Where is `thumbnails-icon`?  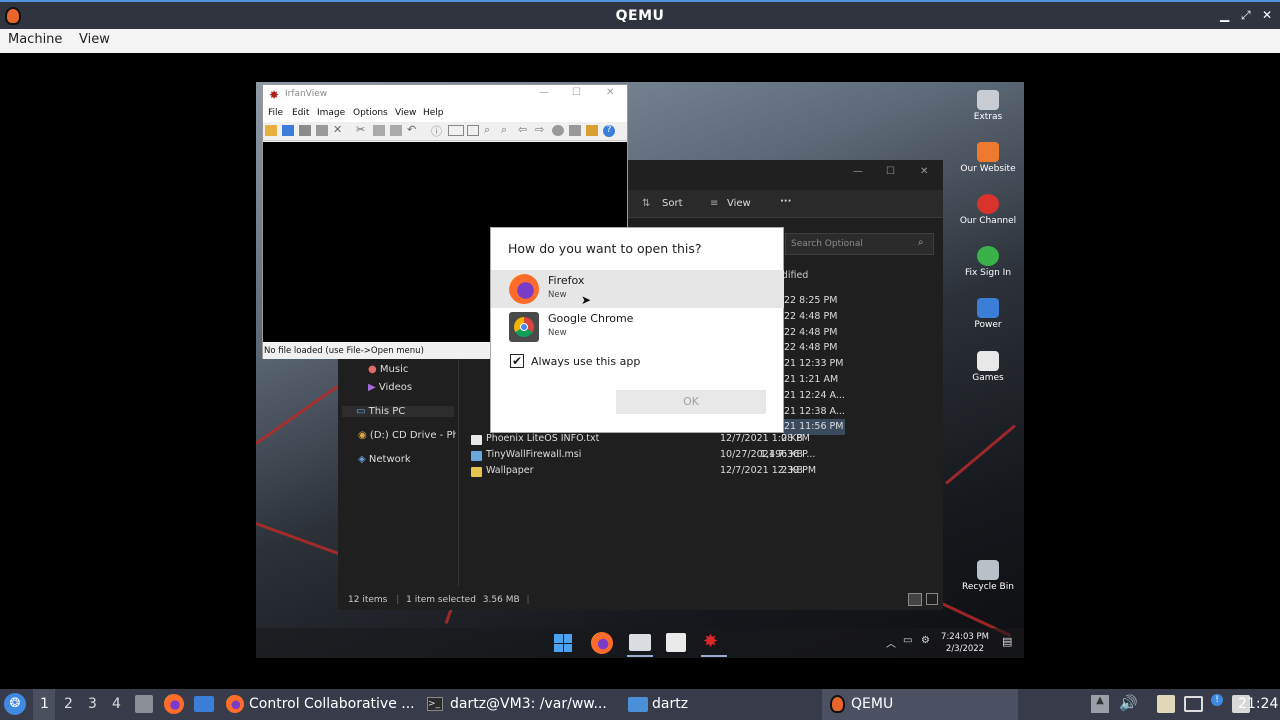 thumbnails-icon is located at coordinates (288, 130).